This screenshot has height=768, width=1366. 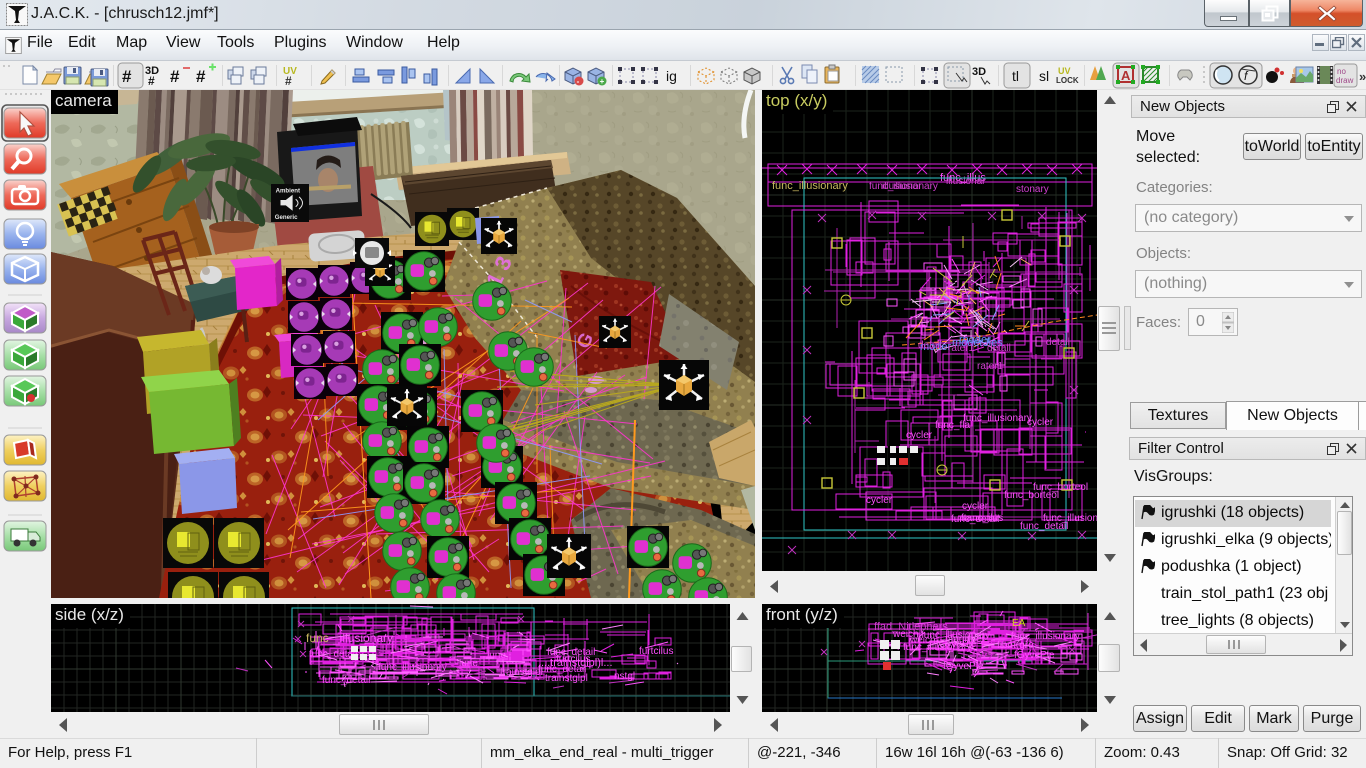 What do you see at coordinates (1015, 76) in the screenshot?
I see `svg-text: tl` at bounding box center [1015, 76].